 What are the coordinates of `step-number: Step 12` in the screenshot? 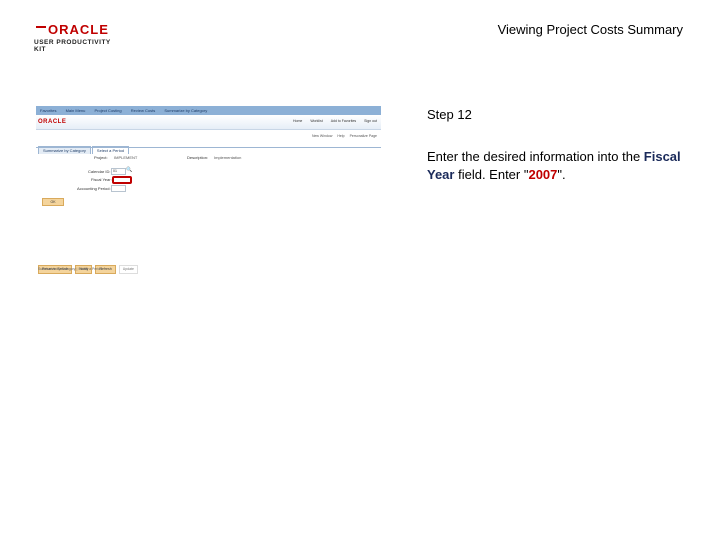 It's located at (449, 114).